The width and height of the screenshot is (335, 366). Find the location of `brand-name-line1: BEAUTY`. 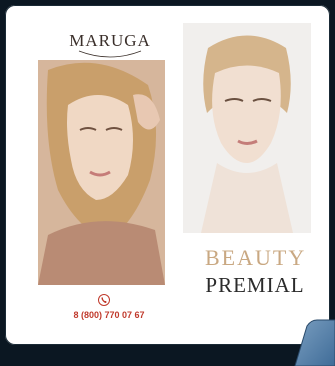

brand-name-line1: BEAUTY is located at coordinates (256, 257).